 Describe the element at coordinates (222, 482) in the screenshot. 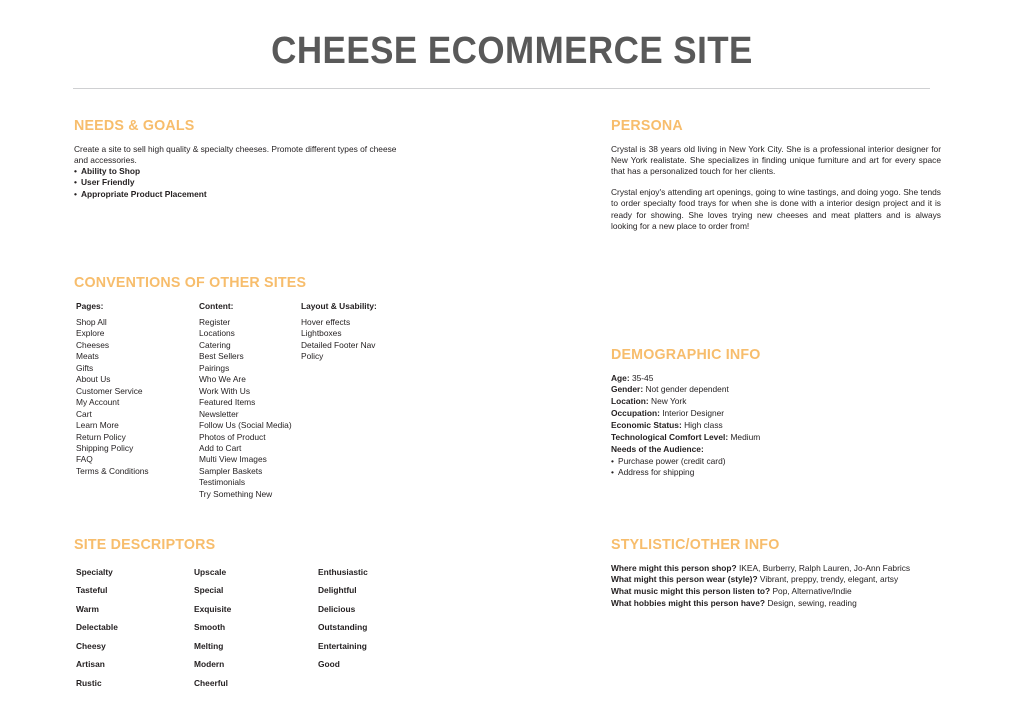

I see `list-item: Testimonials` at that location.